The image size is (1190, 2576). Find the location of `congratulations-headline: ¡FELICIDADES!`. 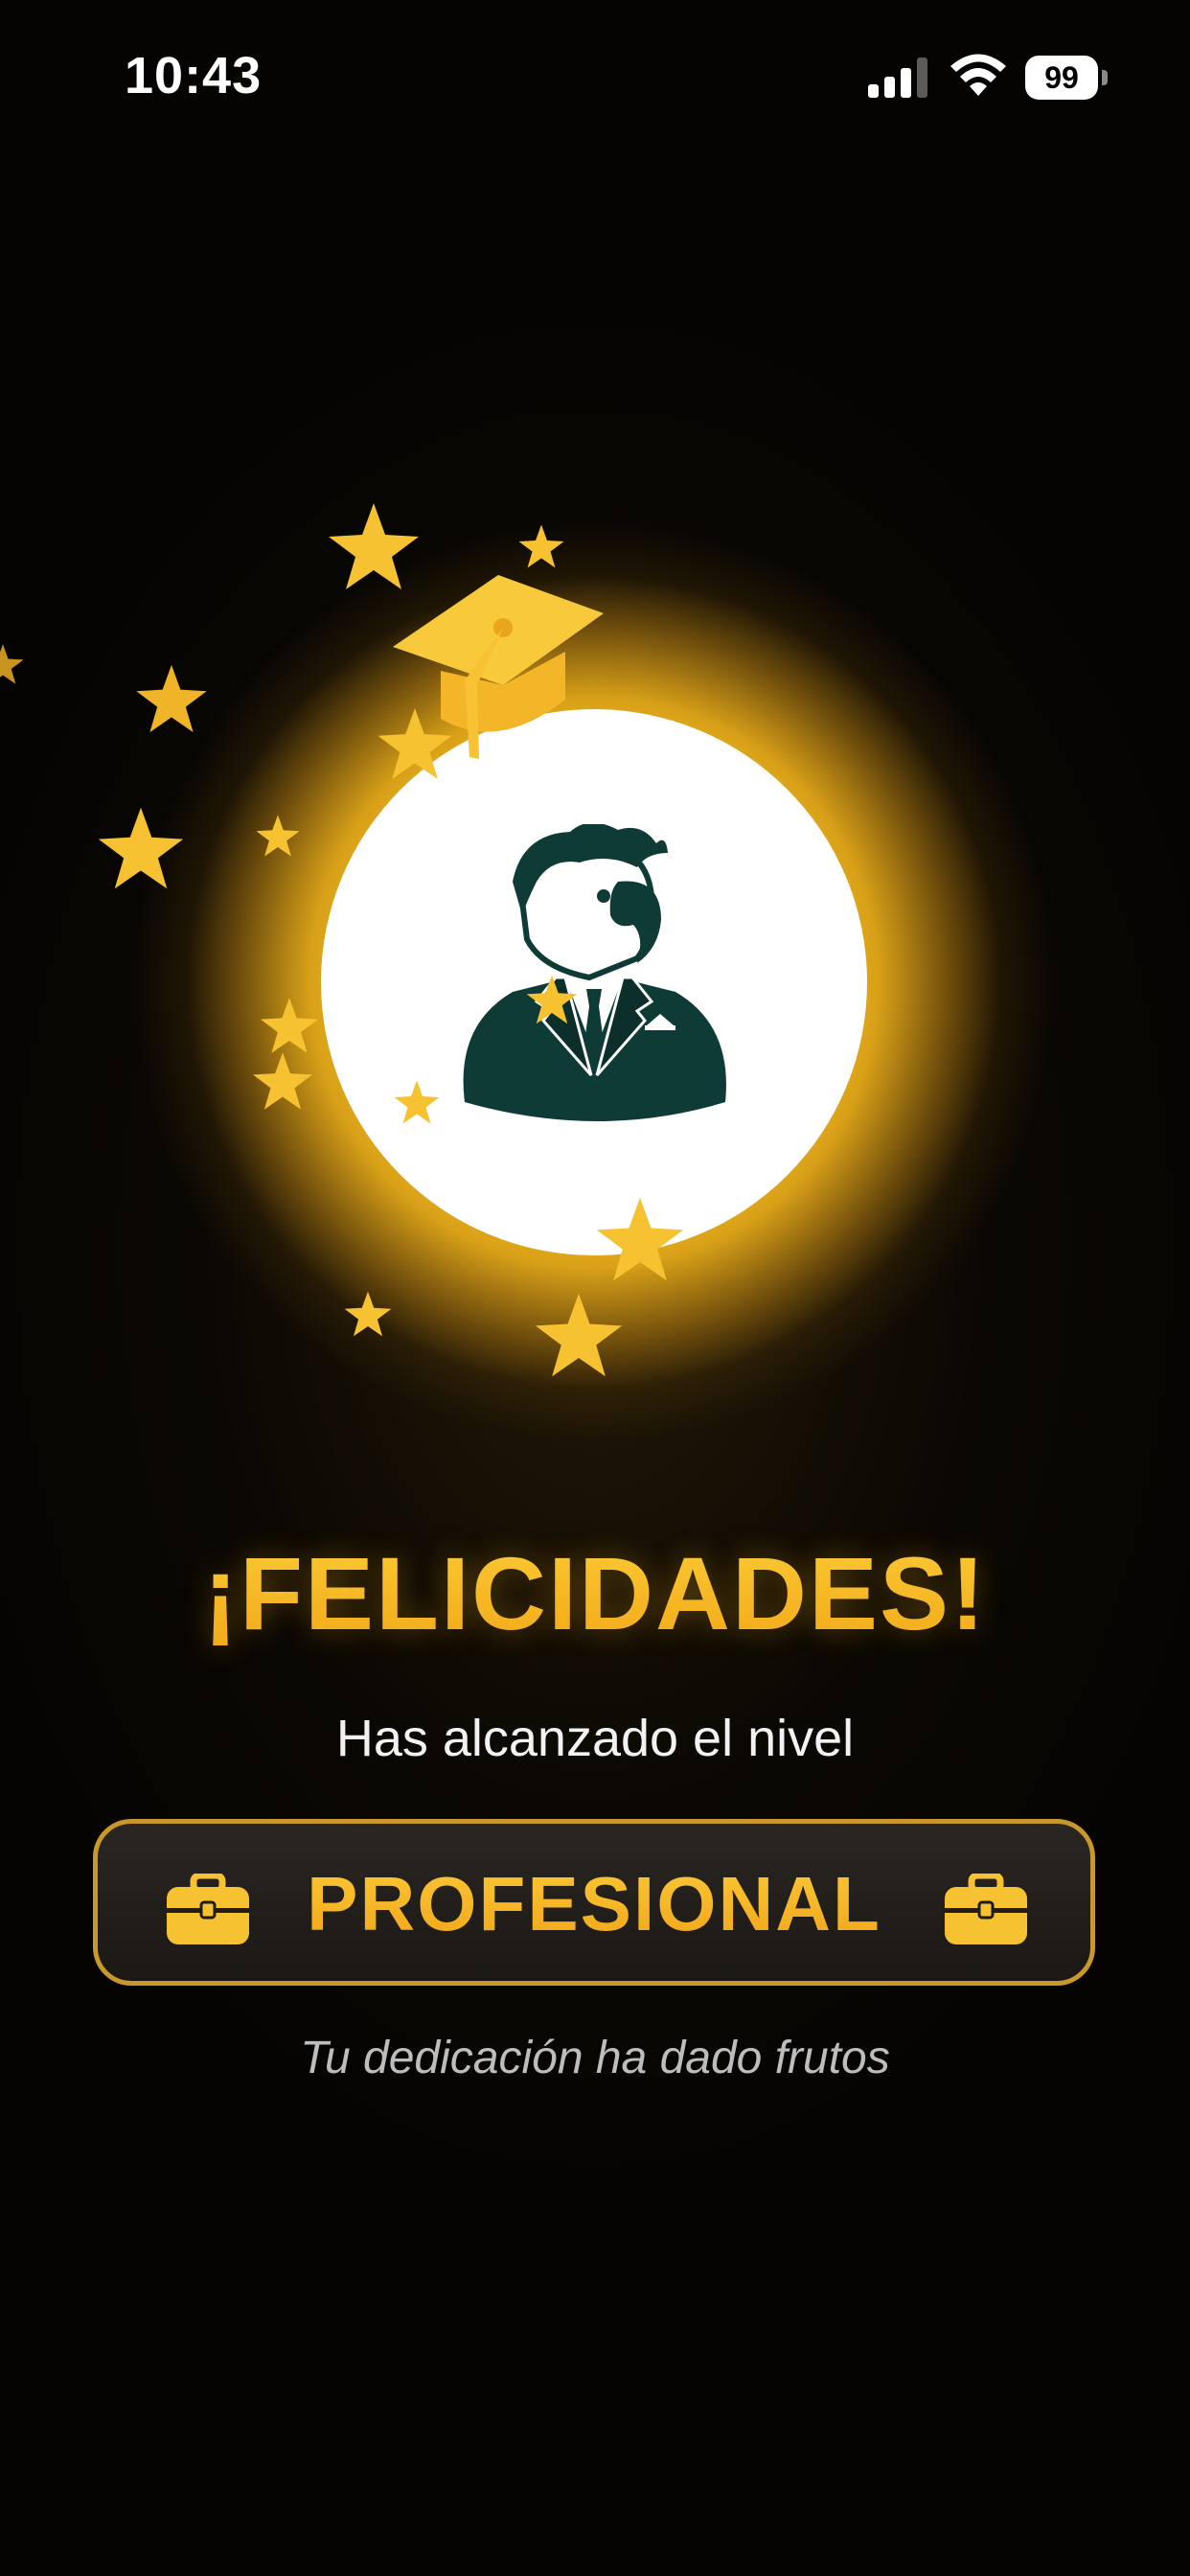

congratulations-headline: ¡FELICIDADES! is located at coordinates (595, 1593).